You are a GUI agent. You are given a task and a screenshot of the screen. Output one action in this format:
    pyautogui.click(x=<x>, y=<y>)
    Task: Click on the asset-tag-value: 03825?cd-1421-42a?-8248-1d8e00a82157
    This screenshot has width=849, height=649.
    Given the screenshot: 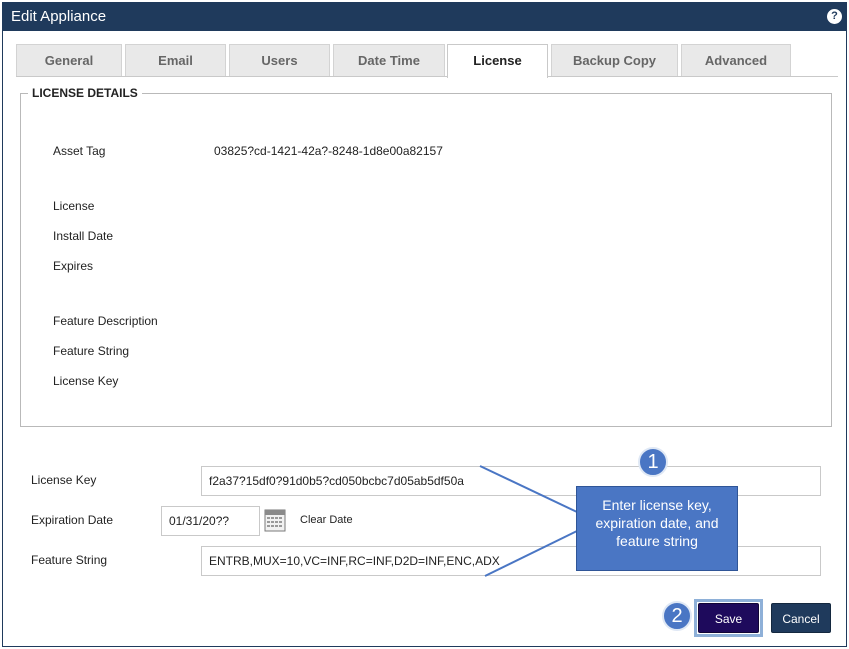 What is the action you would take?
    pyautogui.click(x=328, y=151)
    